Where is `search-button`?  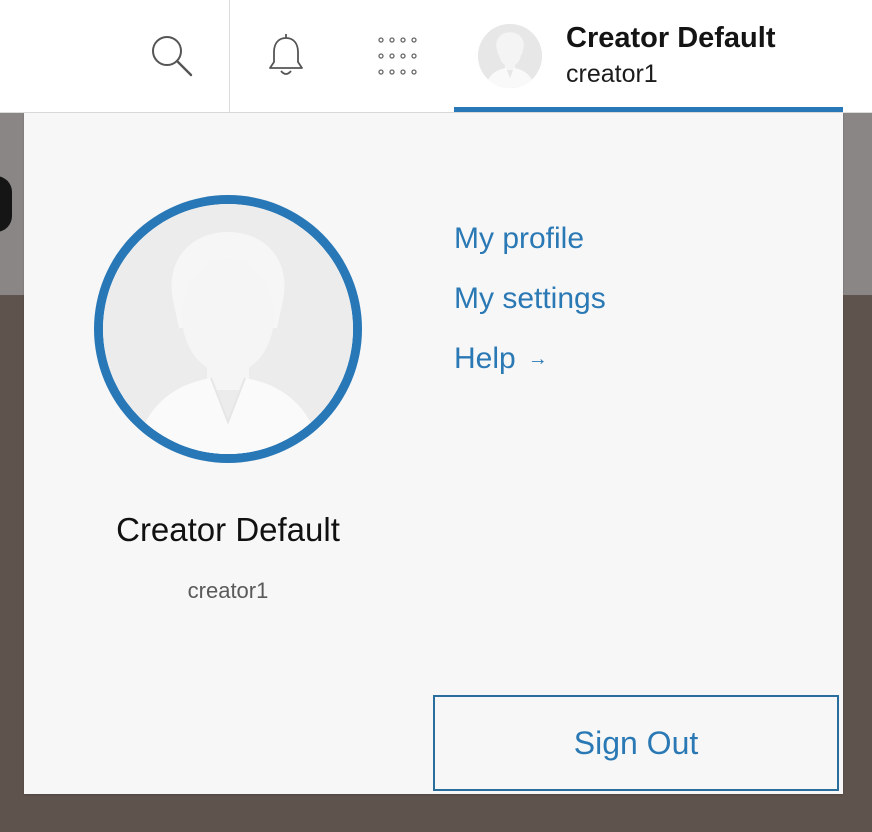 search-button is located at coordinates (172, 56).